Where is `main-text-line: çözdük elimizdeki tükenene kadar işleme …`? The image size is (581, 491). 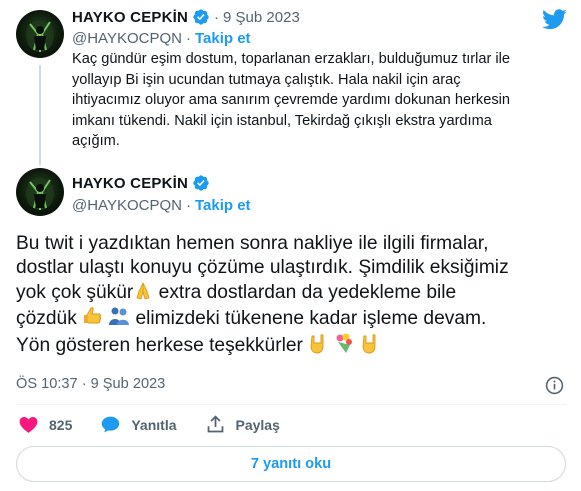
main-text-line: çözdük elimizdeki tükenene kadar işleme … is located at coordinates (294, 318).